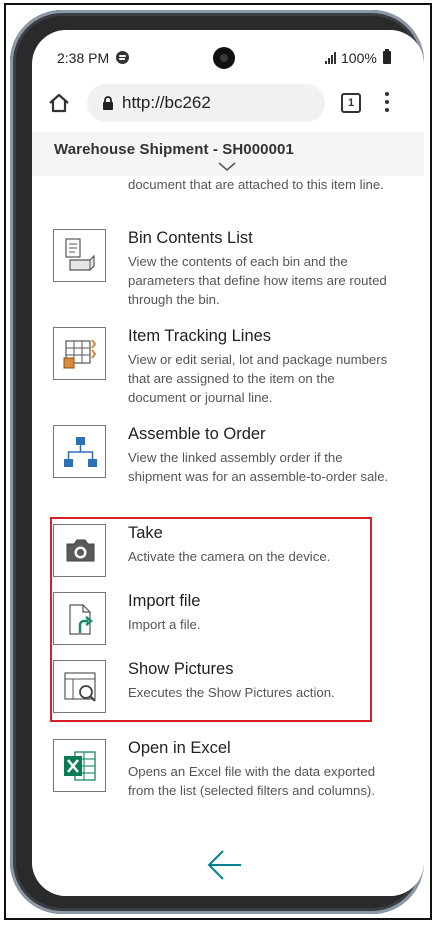  What do you see at coordinates (79, 255) in the screenshot?
I see `bin-contents-icon` at bounding box center [79, 255].